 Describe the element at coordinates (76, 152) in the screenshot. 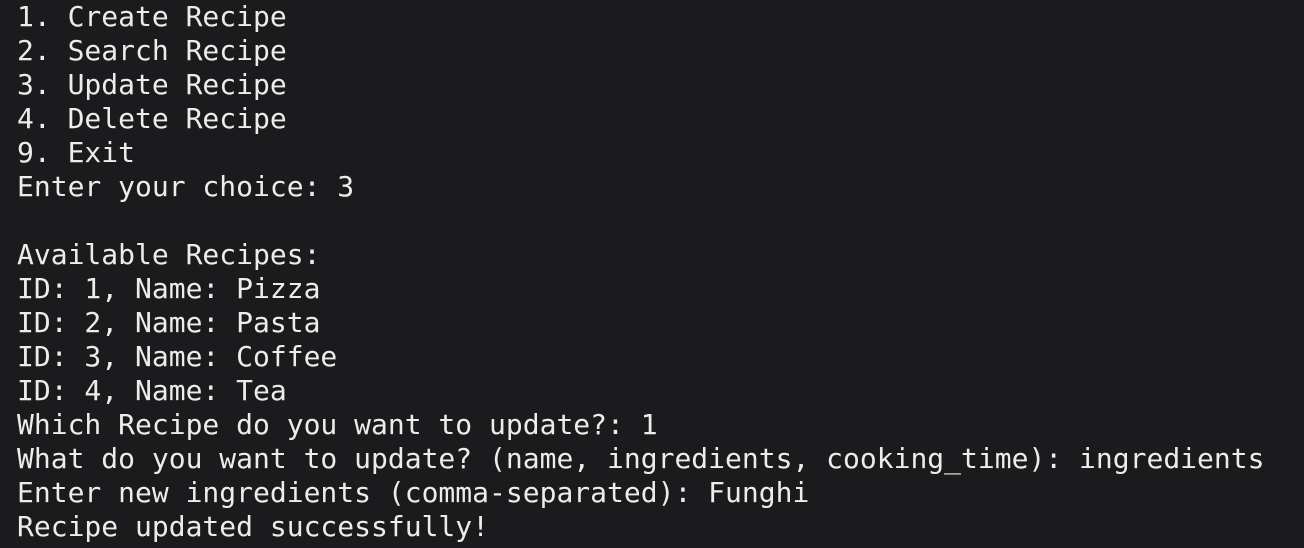

I see `menu-option-exit: 9. Exit` at that location.